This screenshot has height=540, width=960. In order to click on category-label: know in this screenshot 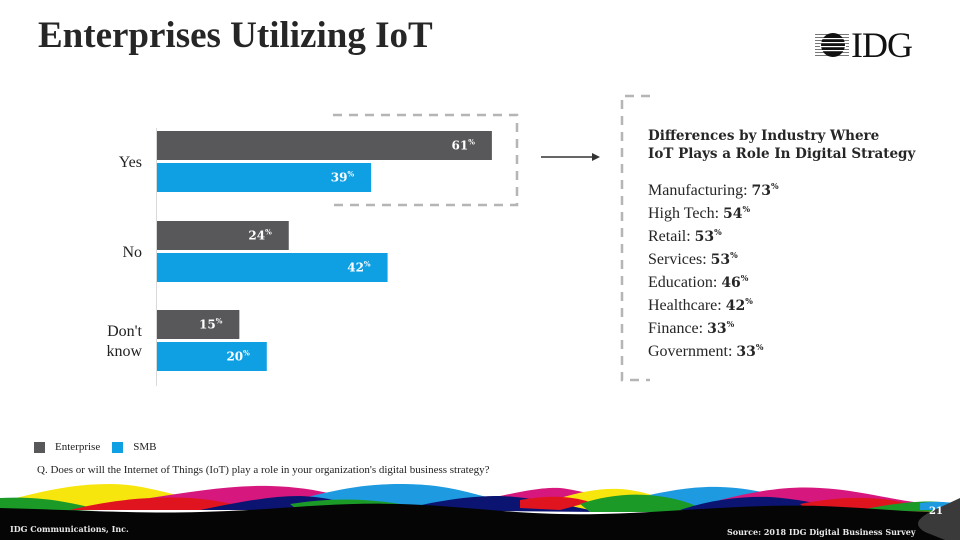, I will do `click(124, 351)`.